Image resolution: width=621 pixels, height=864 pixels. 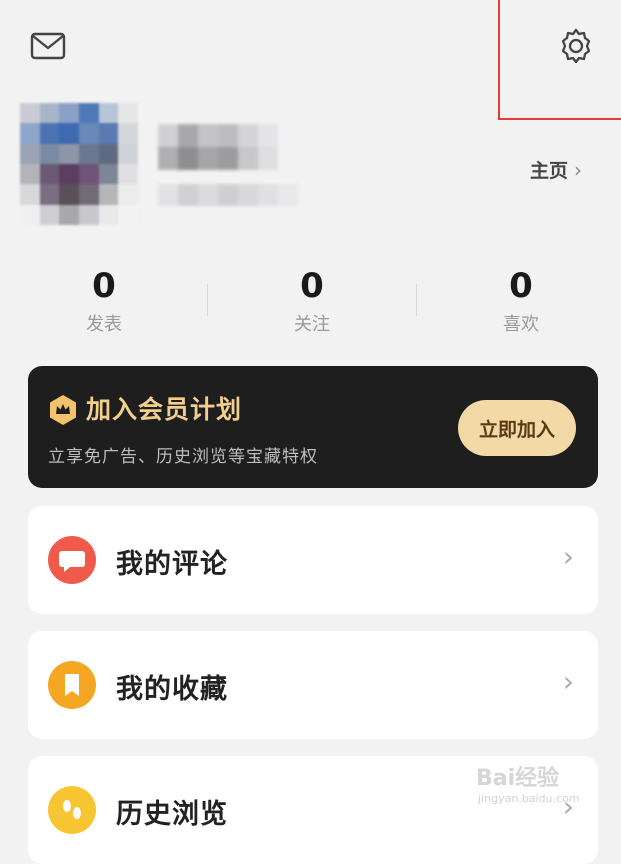 I want to click on menu-item-comments: 我的评论 ›, so click(x=313, y=560).